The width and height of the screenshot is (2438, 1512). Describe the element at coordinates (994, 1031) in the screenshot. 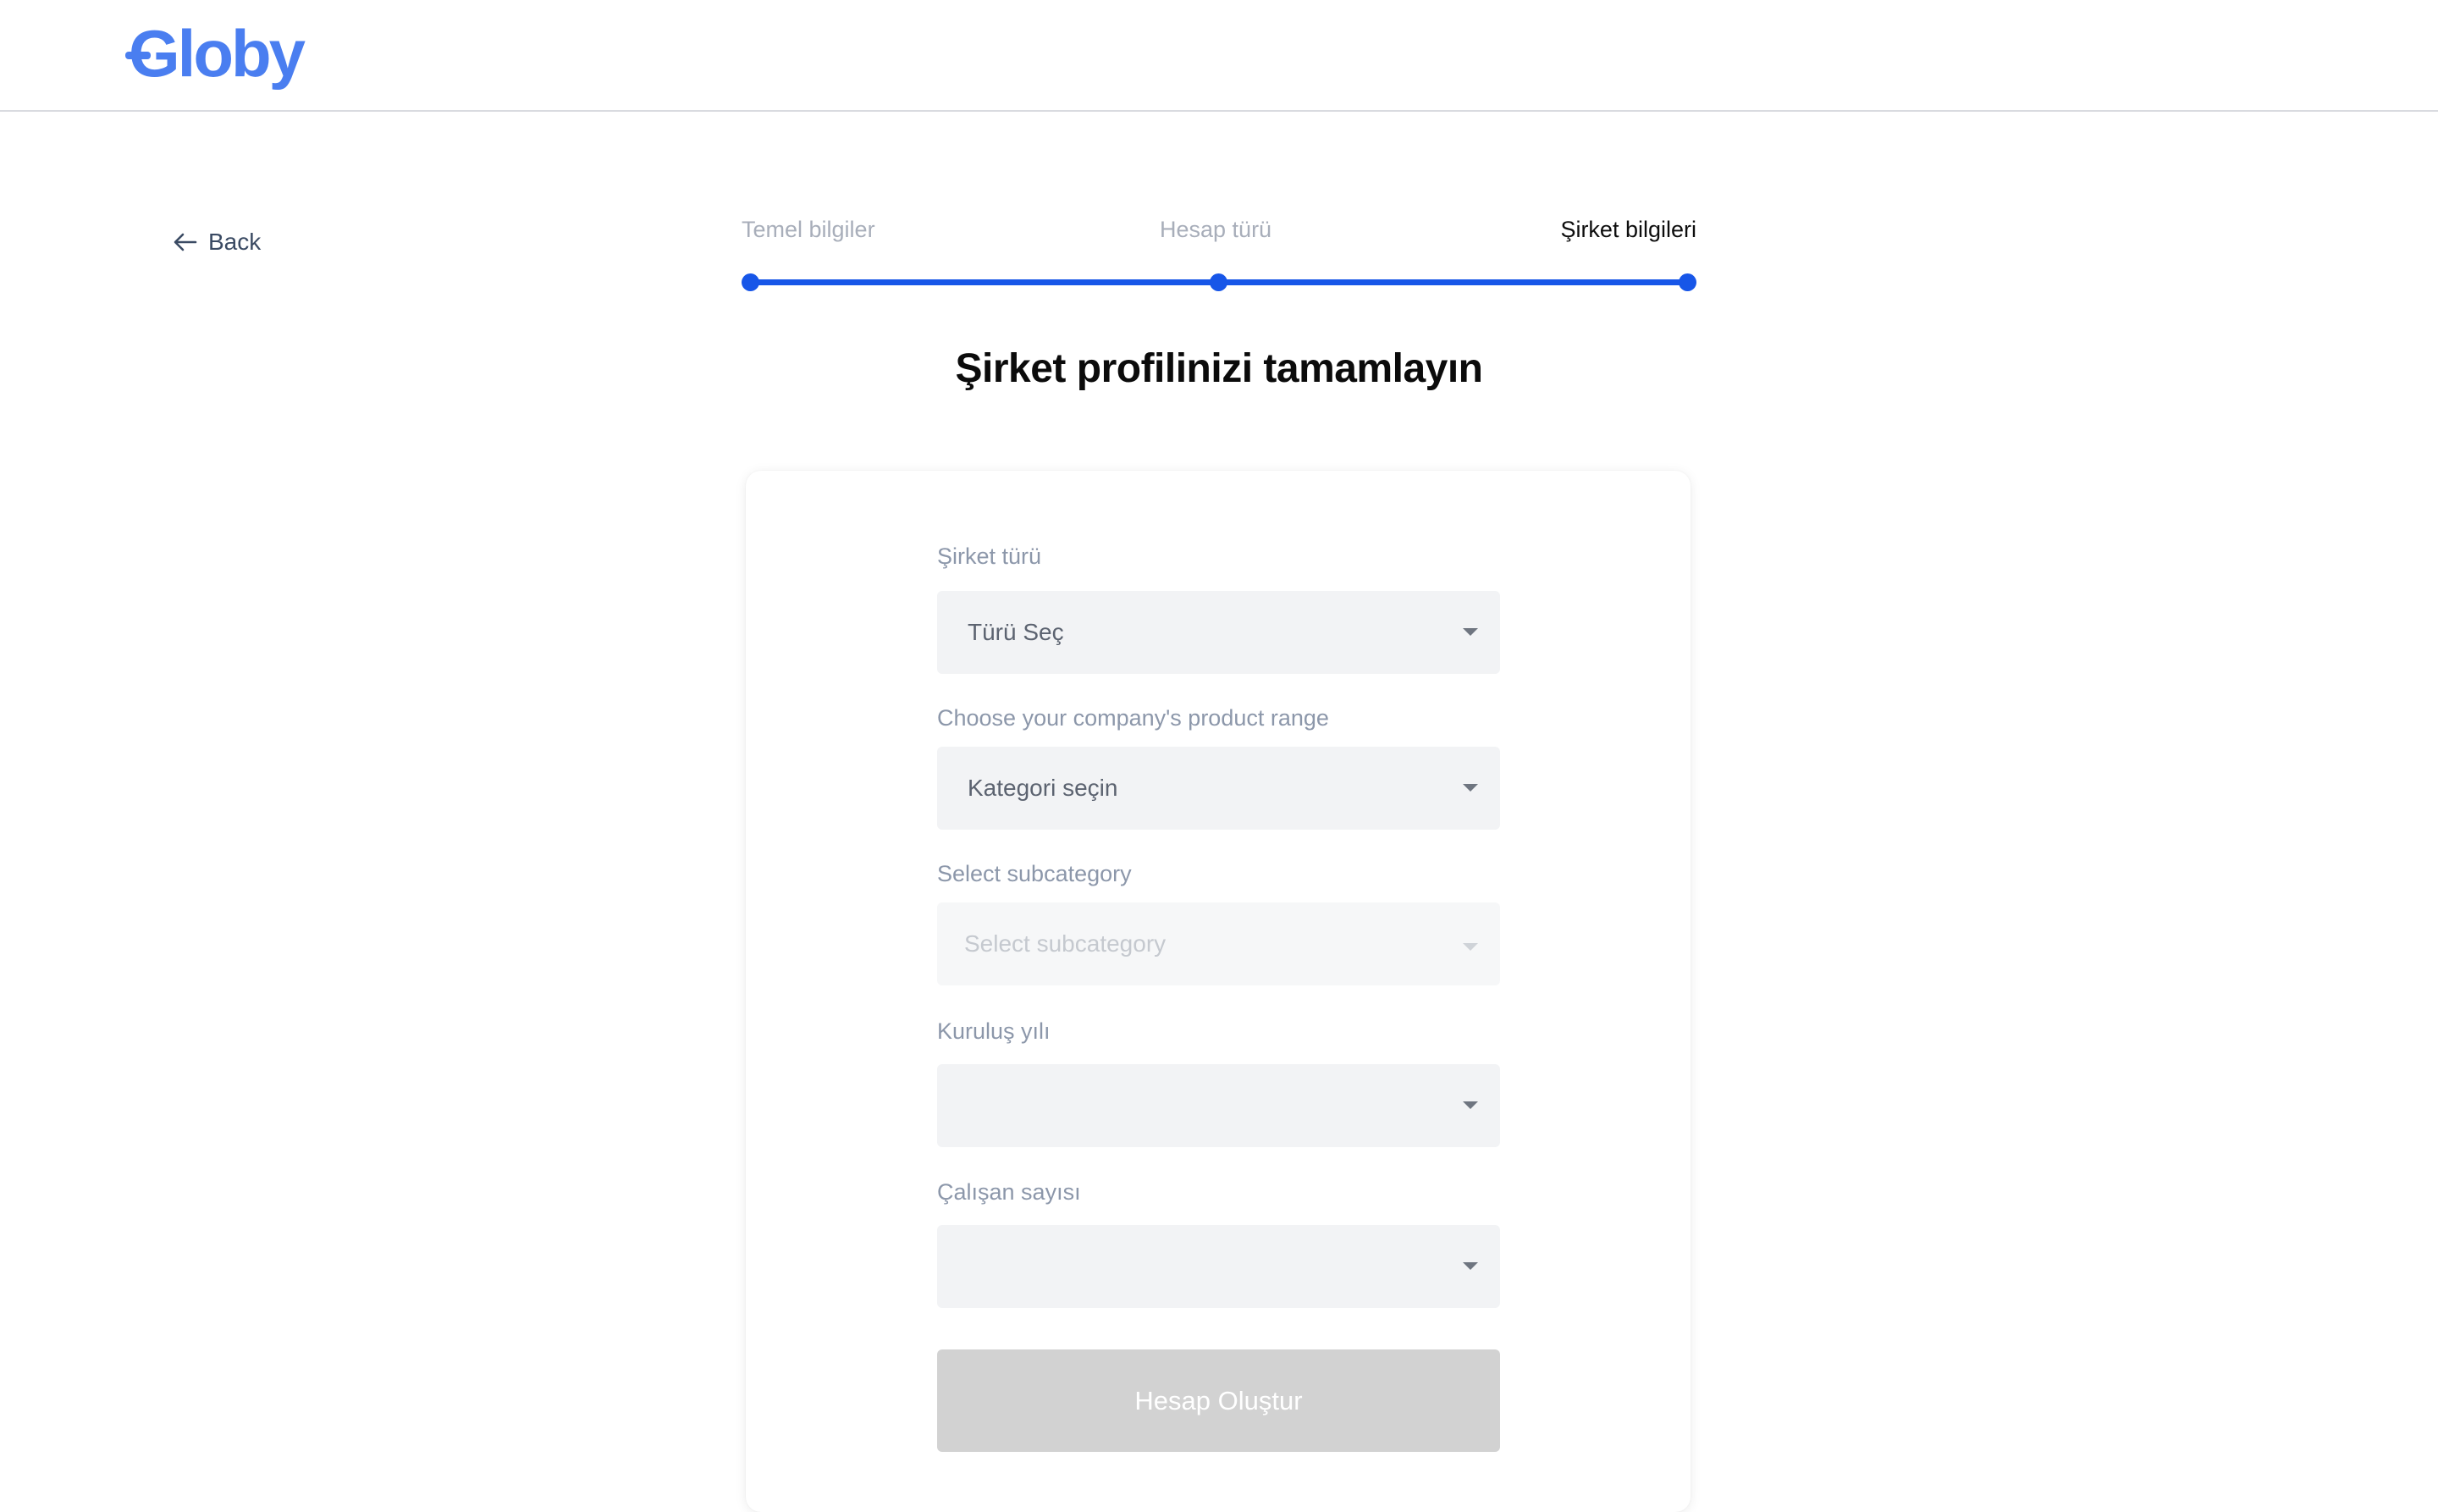

I see `founding-year-label: Kuruluş yılı` at that location.